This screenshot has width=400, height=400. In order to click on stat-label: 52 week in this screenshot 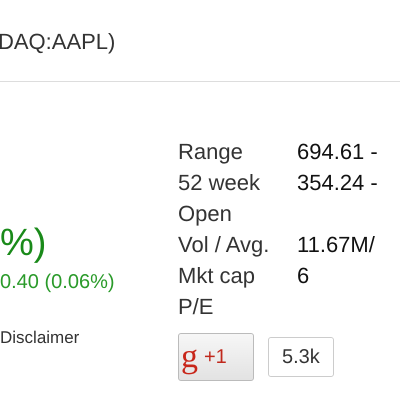, I will do `click(219, 183)`.